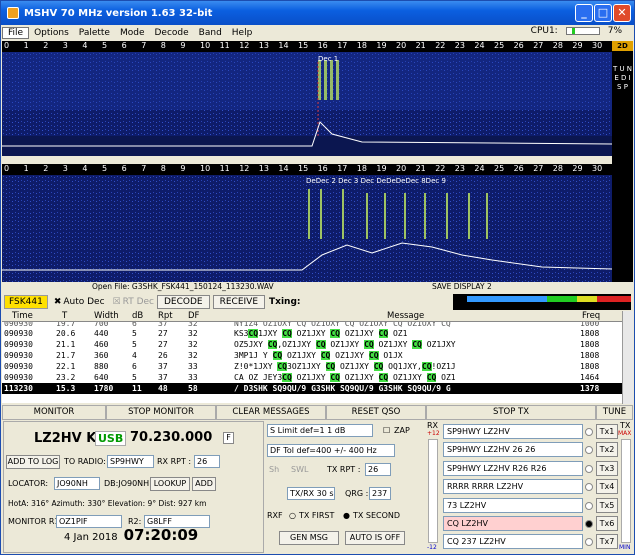 This screenshot has width=635, height=555. I want to click on add-to-log-button: ADD TO LOG, so click(33, 462).